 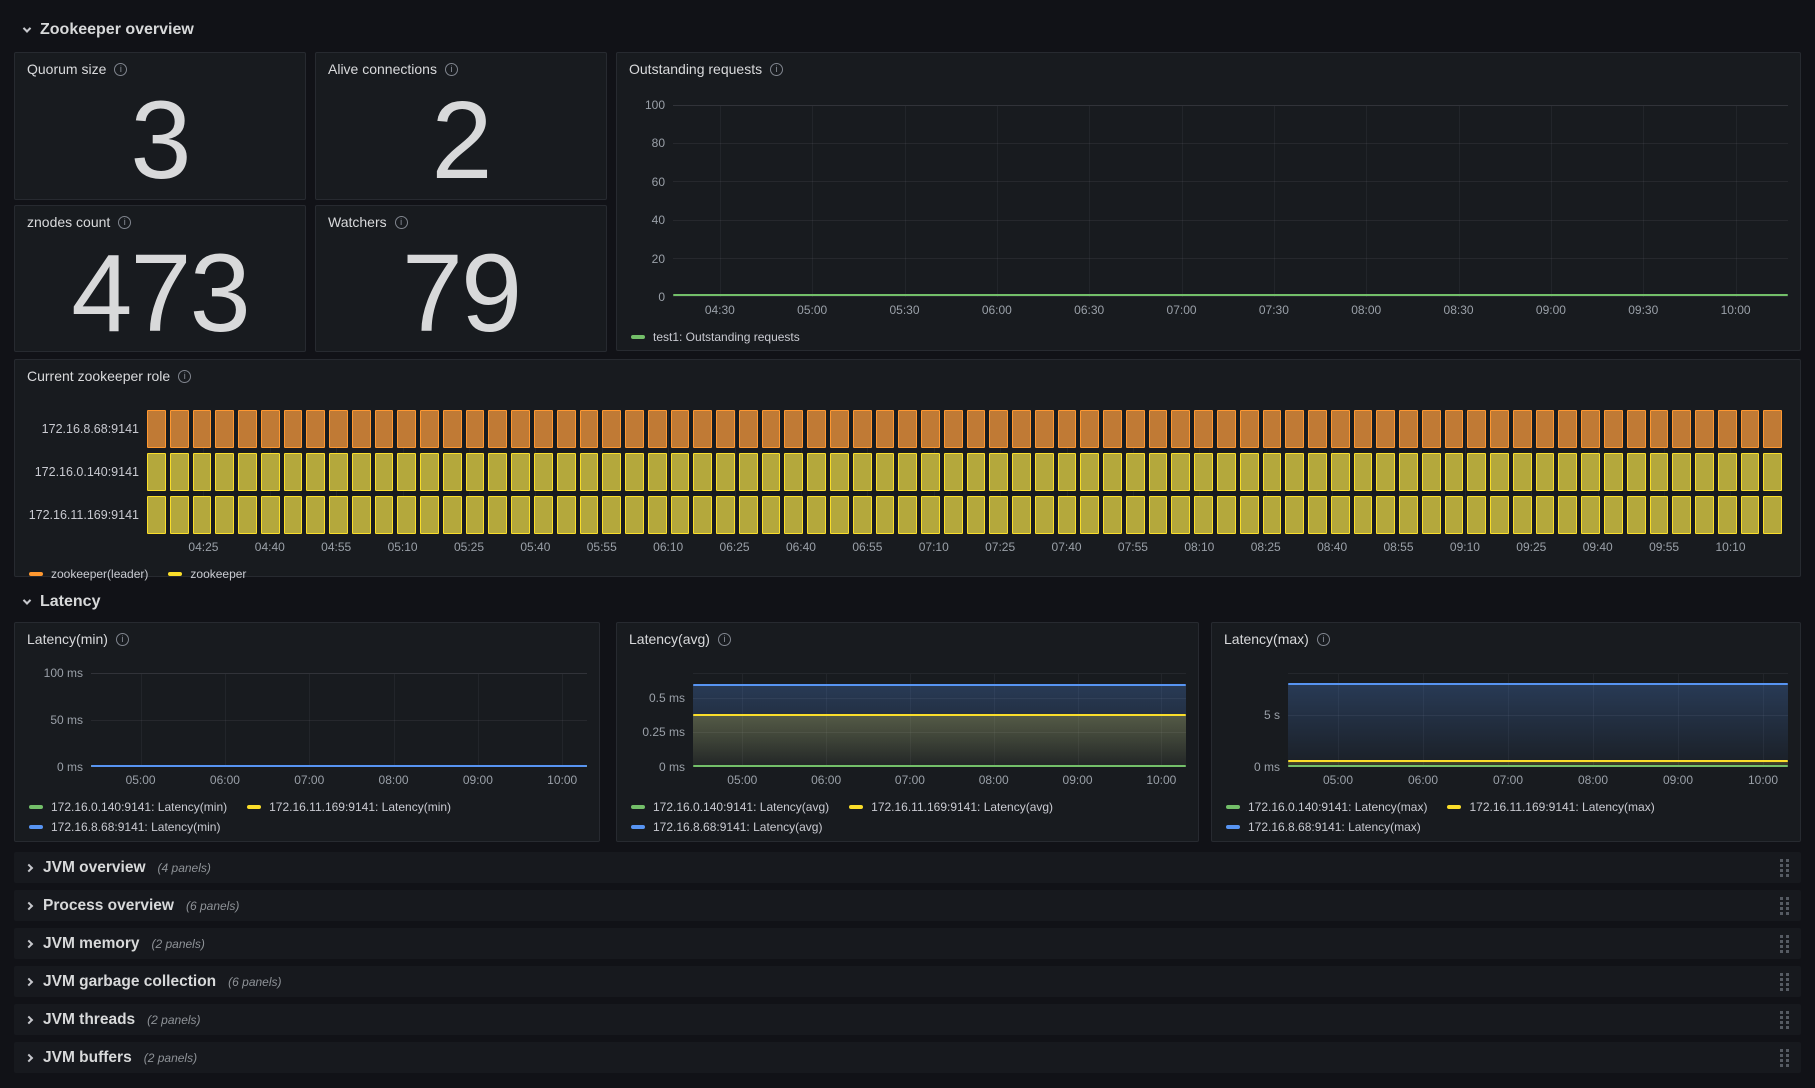 What do you see at coordinates (61, 602) in the screenshot?
I see `section-row-latency: Latency` at bounding box center [61, 602].